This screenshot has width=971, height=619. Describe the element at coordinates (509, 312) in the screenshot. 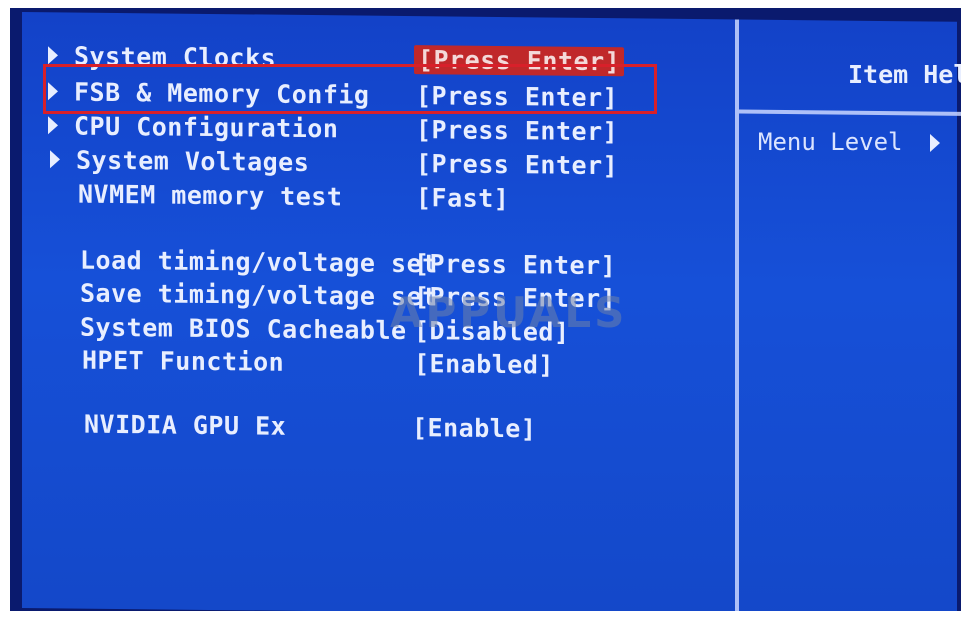

I see `watermark-logo: APPUALS` at that location.